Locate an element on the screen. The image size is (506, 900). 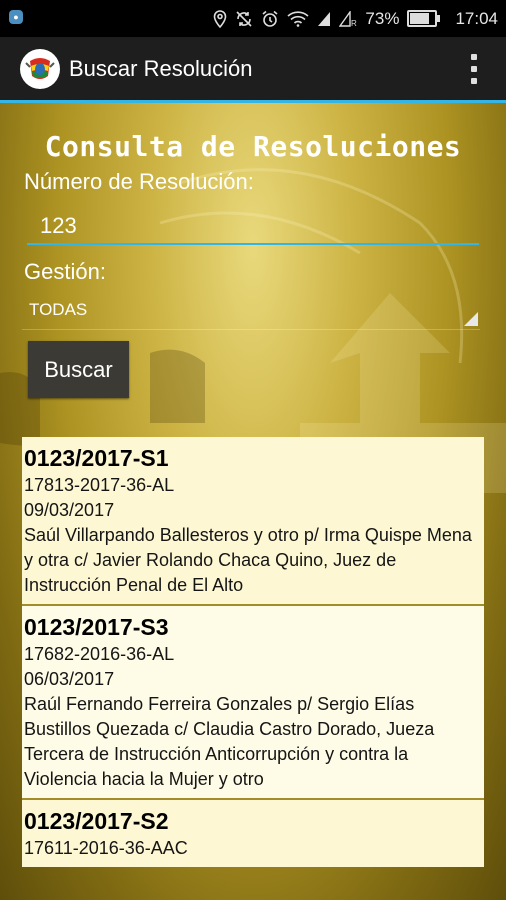
result-file: 17682-2016-36-AL is located at coordinates (99, 654).